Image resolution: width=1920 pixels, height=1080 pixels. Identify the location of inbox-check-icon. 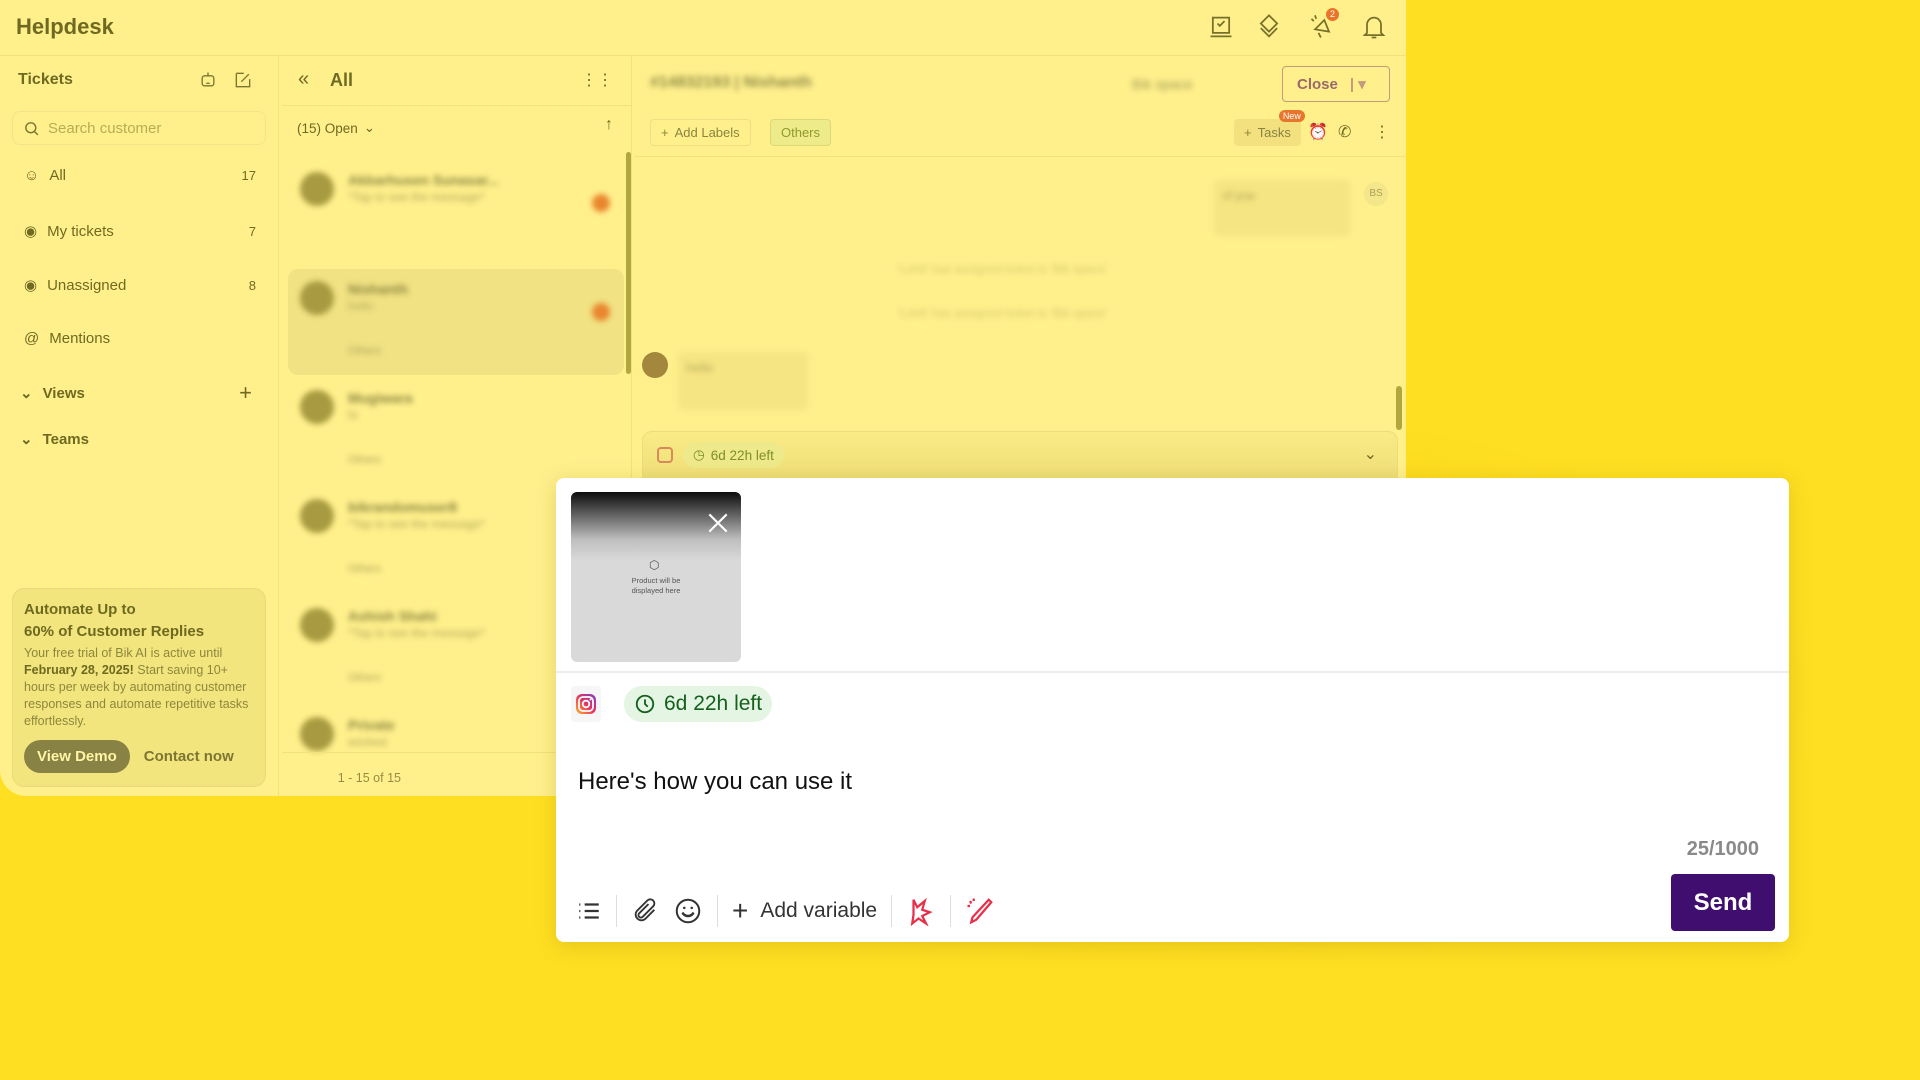
(1221, 27).